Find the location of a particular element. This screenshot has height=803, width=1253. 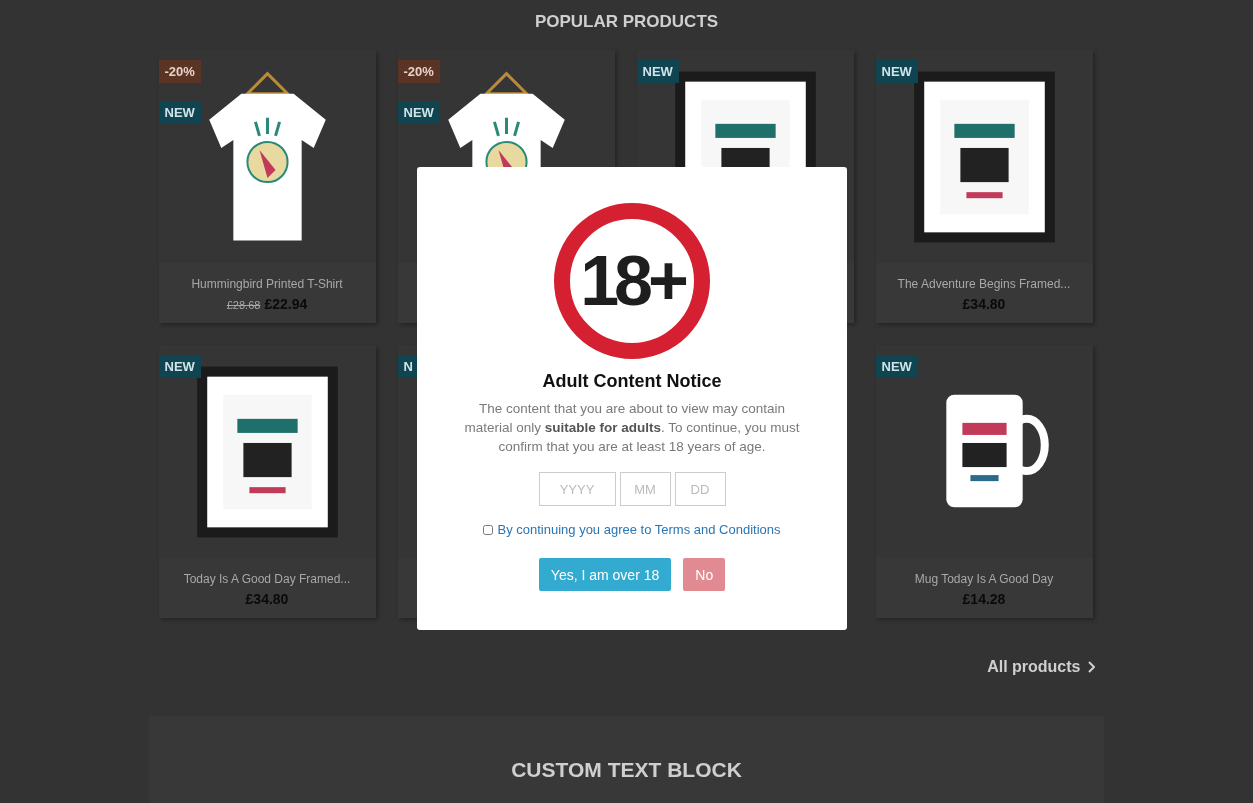

all-products-link: All products is located at coordinates (1034, 667).